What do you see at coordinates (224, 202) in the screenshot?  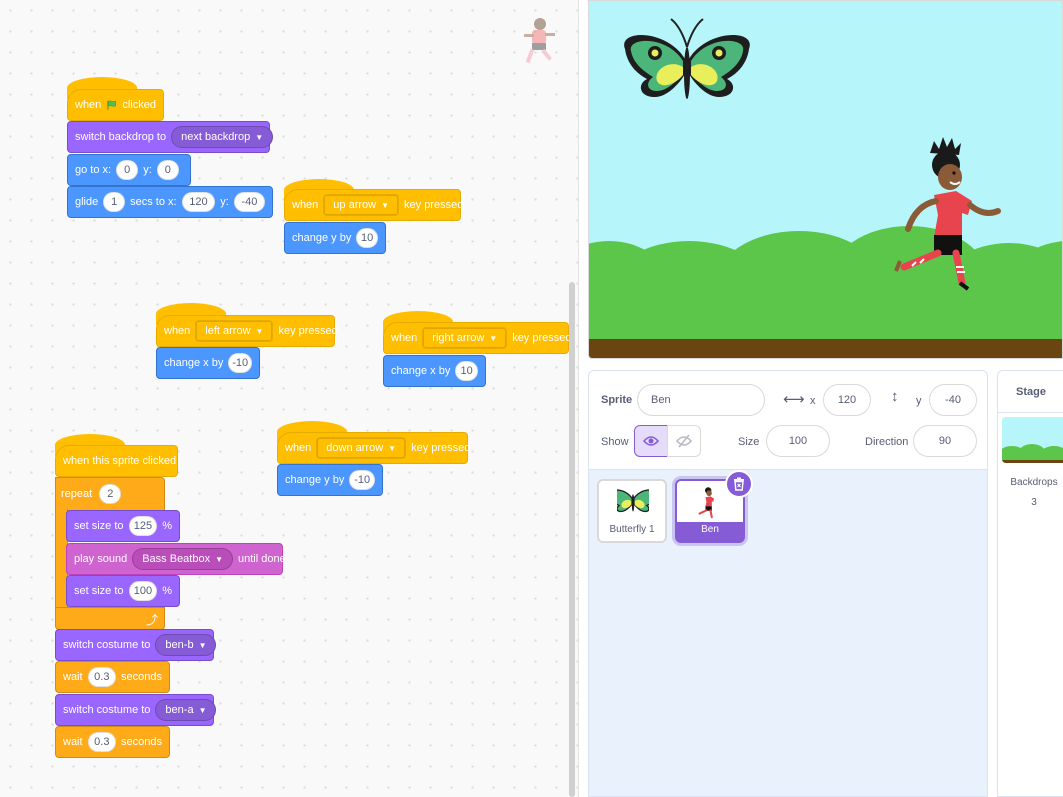 I see `glide-y-label: y:` at bounding box center [224, 202].